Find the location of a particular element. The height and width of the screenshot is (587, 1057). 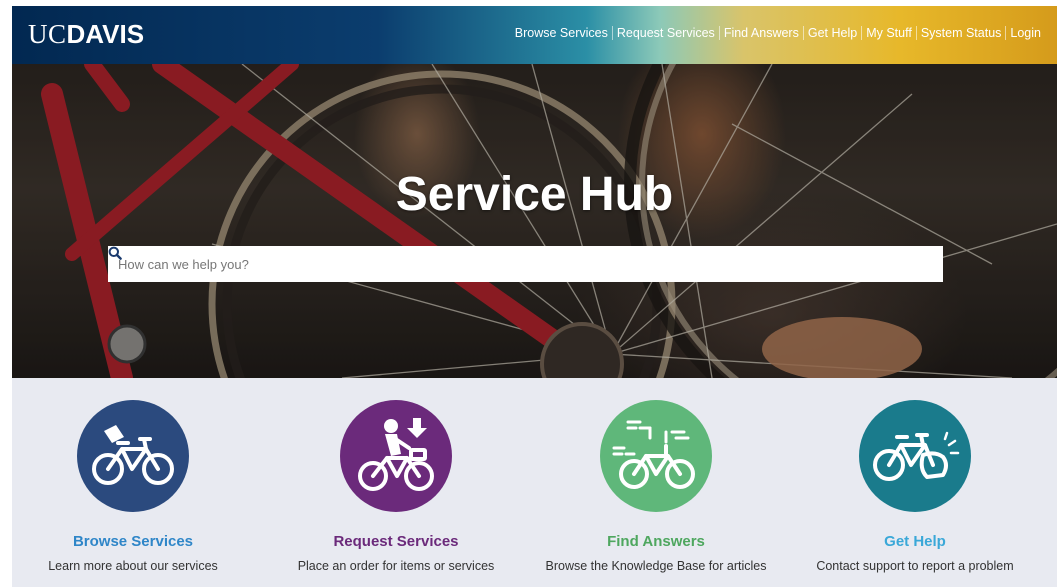

tile-description: Learn more about our services is located at coordinates (133, 566).